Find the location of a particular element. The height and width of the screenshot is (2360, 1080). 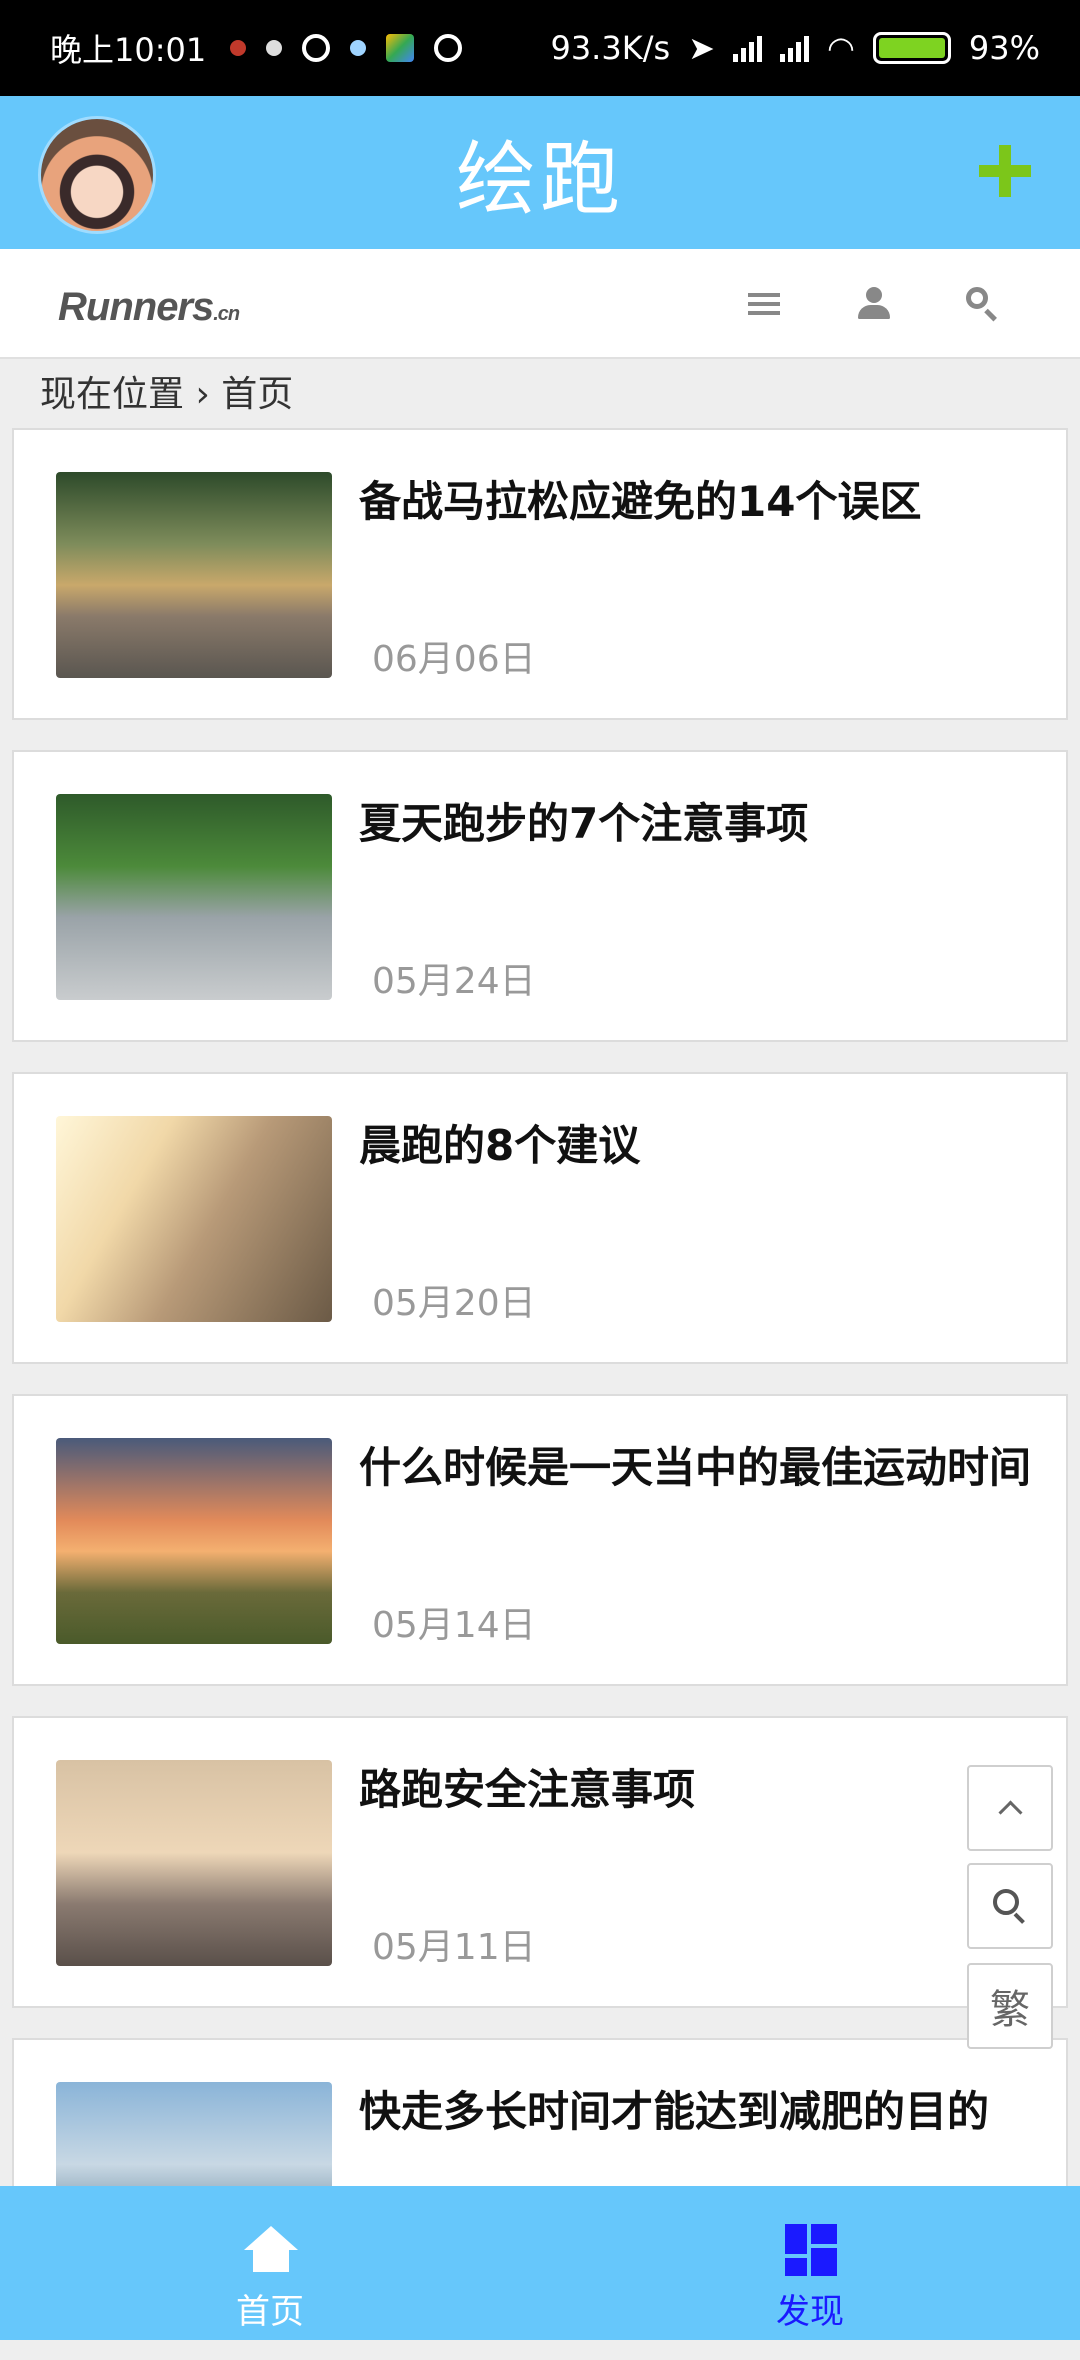

article-date: 05月11日 is located at coordinates (454, 1947).